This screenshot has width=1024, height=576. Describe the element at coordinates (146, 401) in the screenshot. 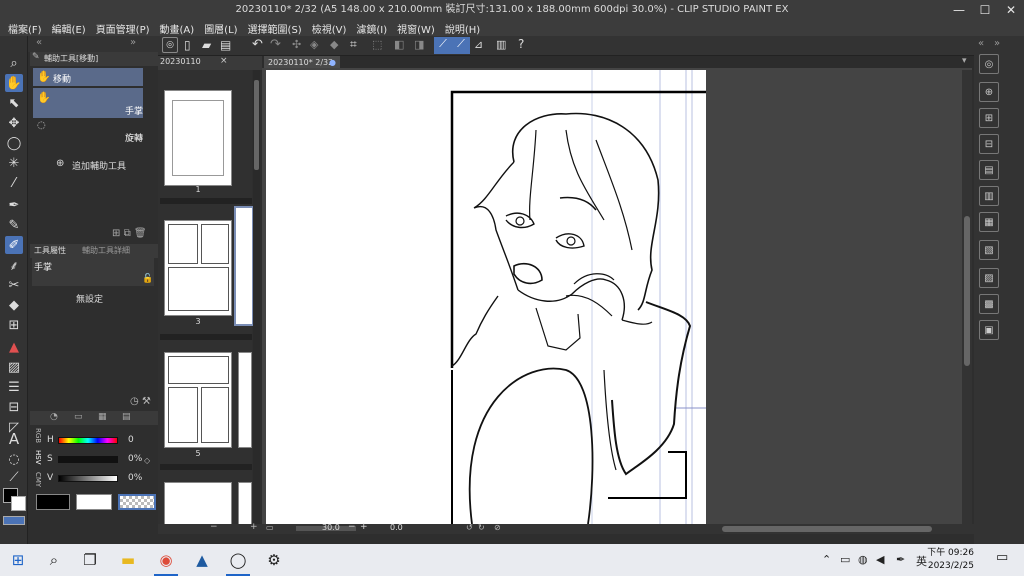

I see `wrench-icon: ⚒` at that location.